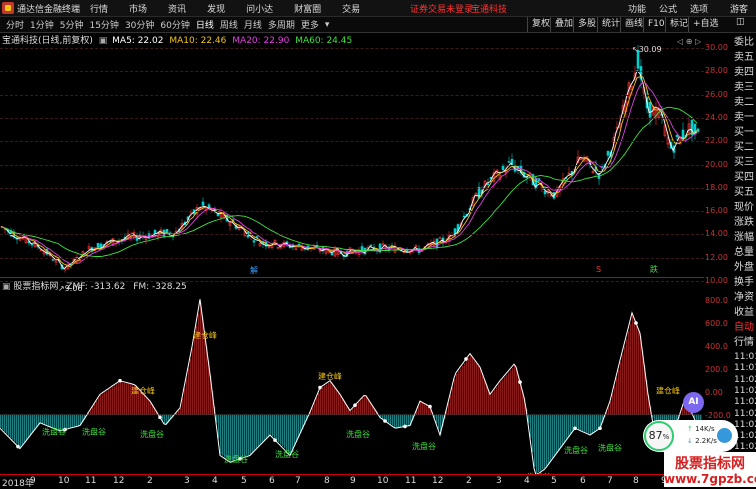  Describe the element at coordinates (745, 102) in the screenshot. I see `side-item-ask2: 卖二` at that location.